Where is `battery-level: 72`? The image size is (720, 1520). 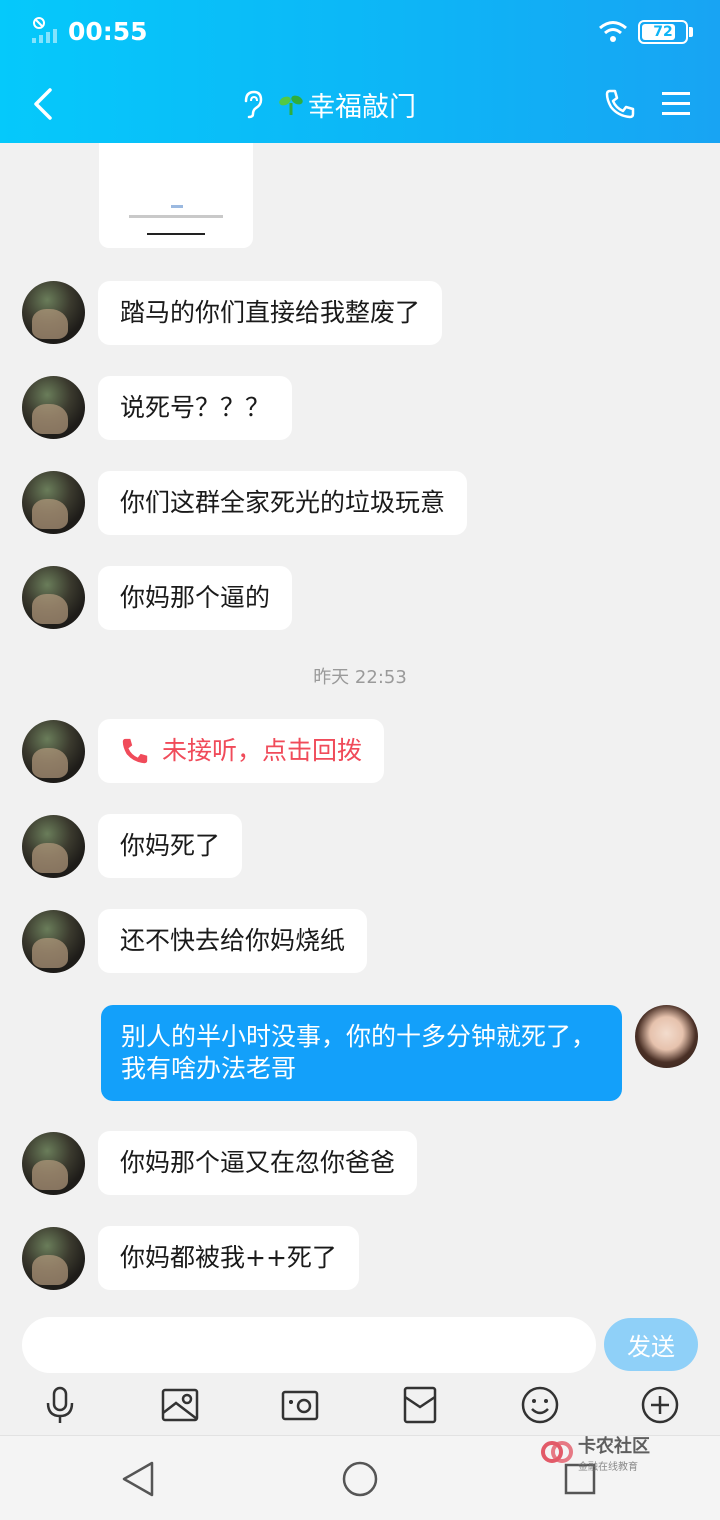
battery-level: 72 is located at coordinates (663, 32).